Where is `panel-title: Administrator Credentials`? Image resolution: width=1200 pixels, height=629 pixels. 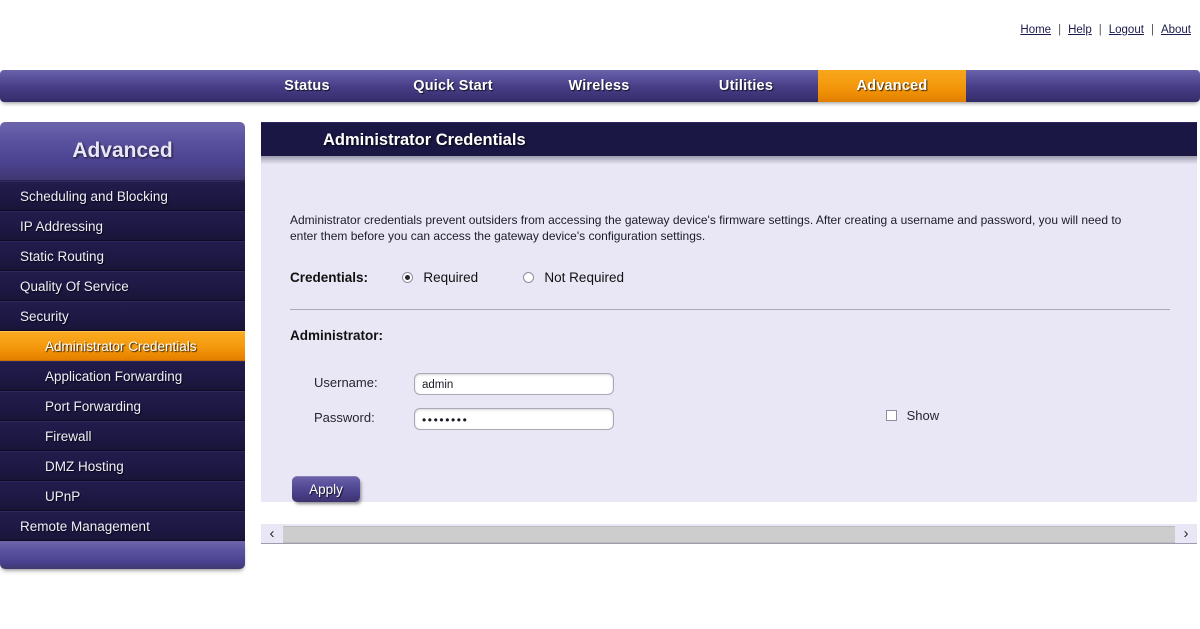
panel-title: Administrator Credentials is located at coordinates (729, 139).